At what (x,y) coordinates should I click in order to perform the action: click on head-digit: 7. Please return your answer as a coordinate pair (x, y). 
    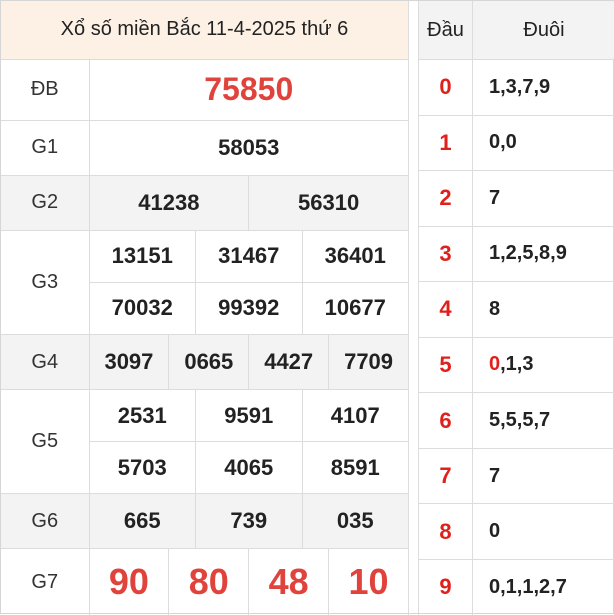
    Looking at the image, I should click on (446, 476).